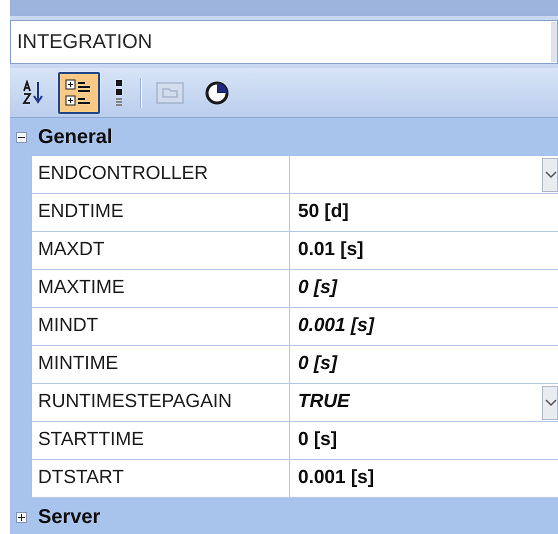  Describe the element at coordinates (424, 212) in the screenshot. I see `property-value: 50 [d]` at that location.